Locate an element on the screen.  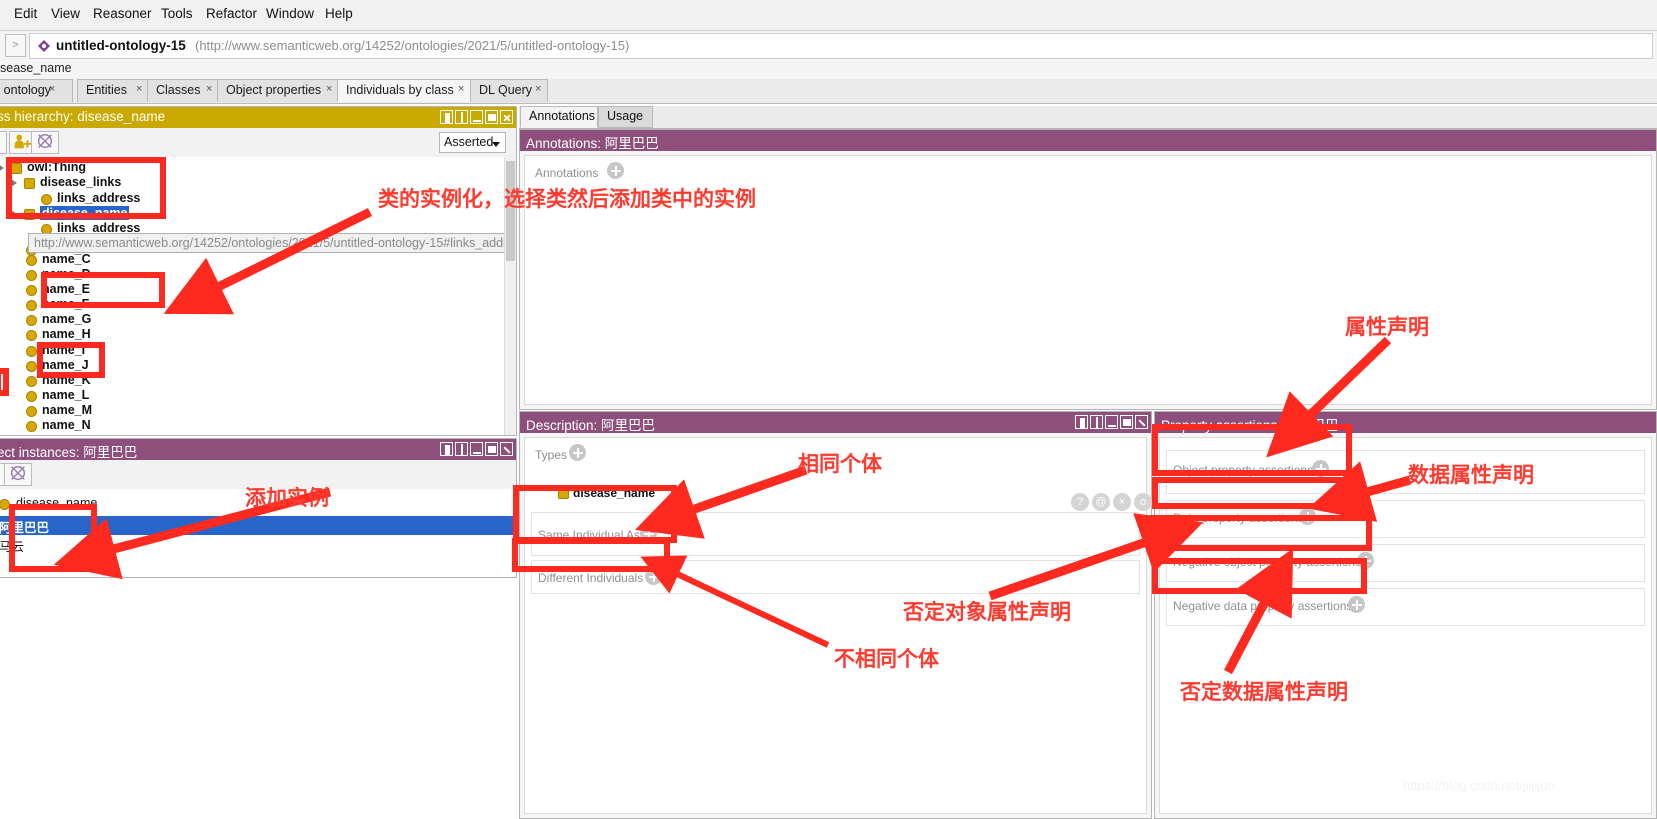
tree-node-label: name_E is located at coordinates (66, 289).